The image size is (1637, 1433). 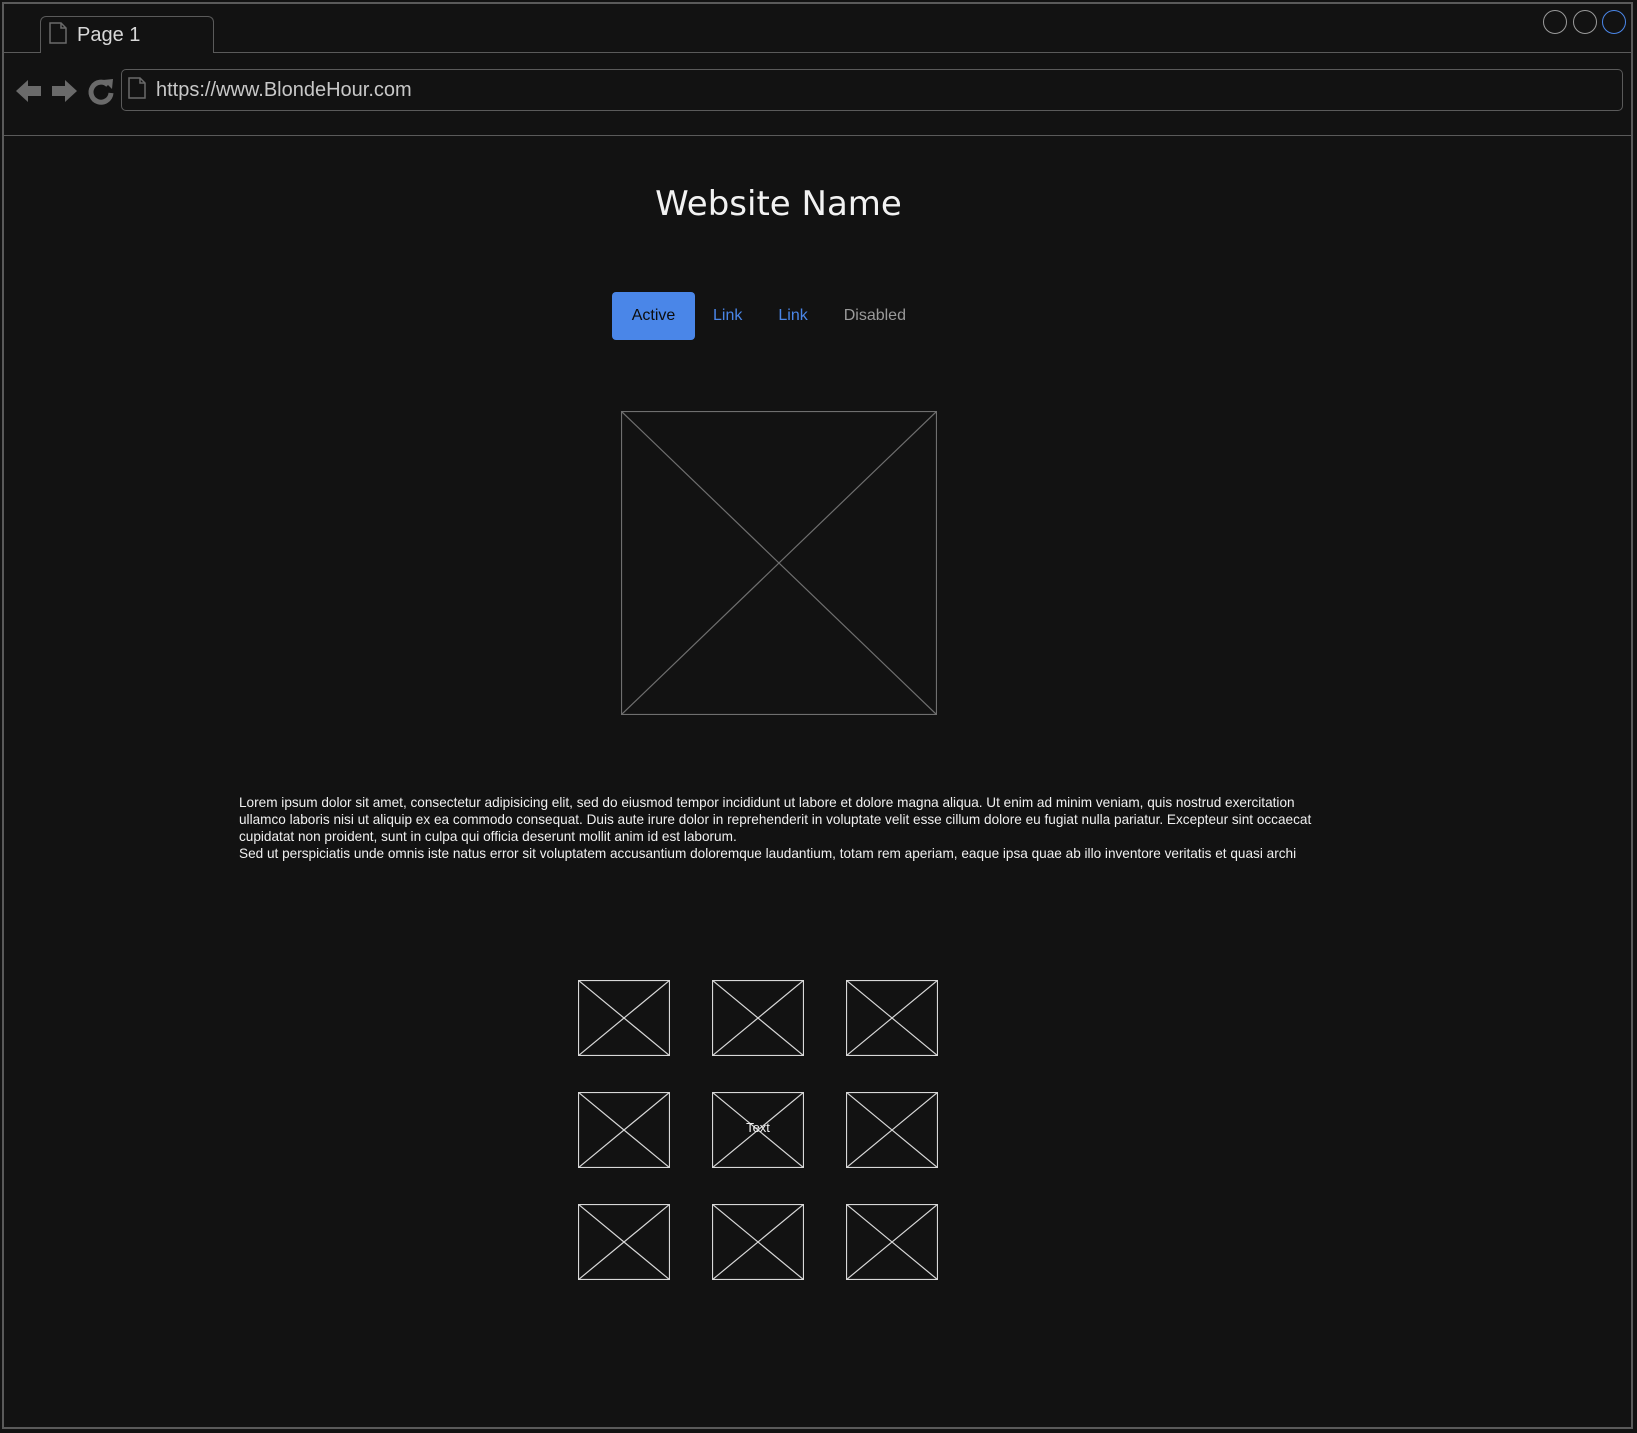 What do you see at coordinates (284, 90) in the screenshot?
I see `url-text: https://www.BlondeHour.com` at bounding box center [284, 90].